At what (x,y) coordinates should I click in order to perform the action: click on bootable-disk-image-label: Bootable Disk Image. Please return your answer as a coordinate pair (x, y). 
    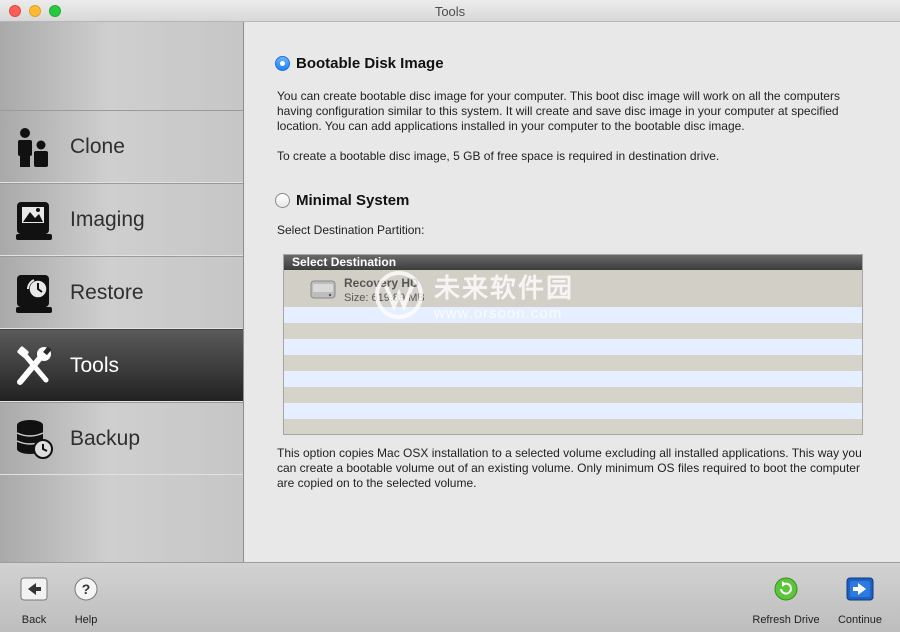
    Looking at the image, I should click on (370, 63).